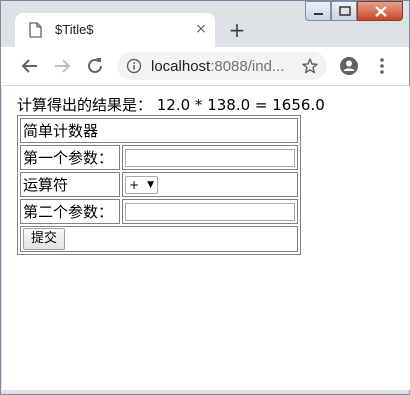  I want to click on table-title: 简单计数器, so click(159, 130).